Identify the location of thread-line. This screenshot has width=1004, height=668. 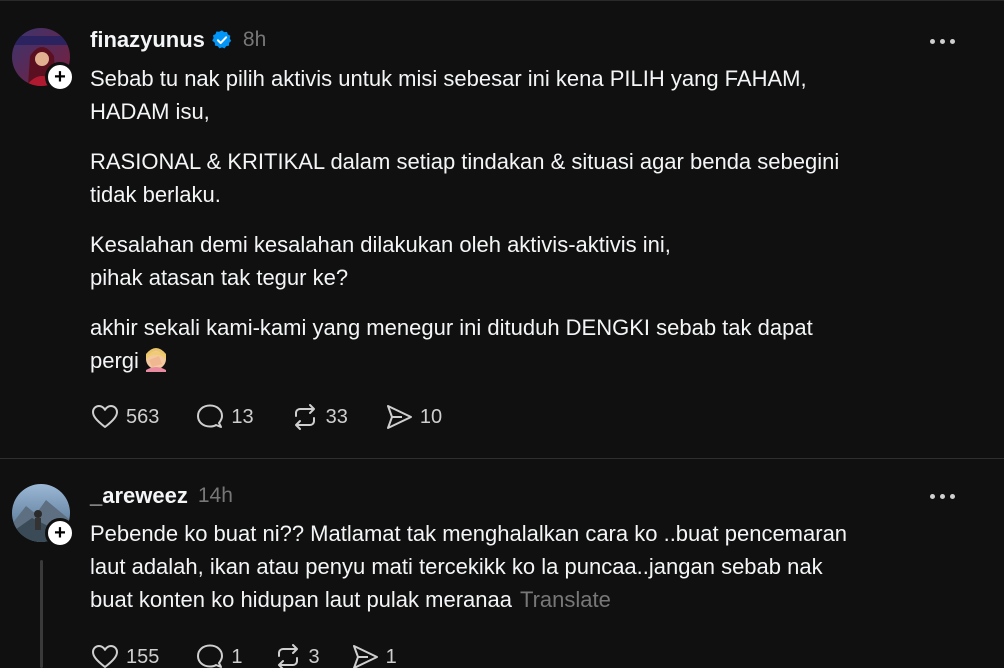
(41, 614).